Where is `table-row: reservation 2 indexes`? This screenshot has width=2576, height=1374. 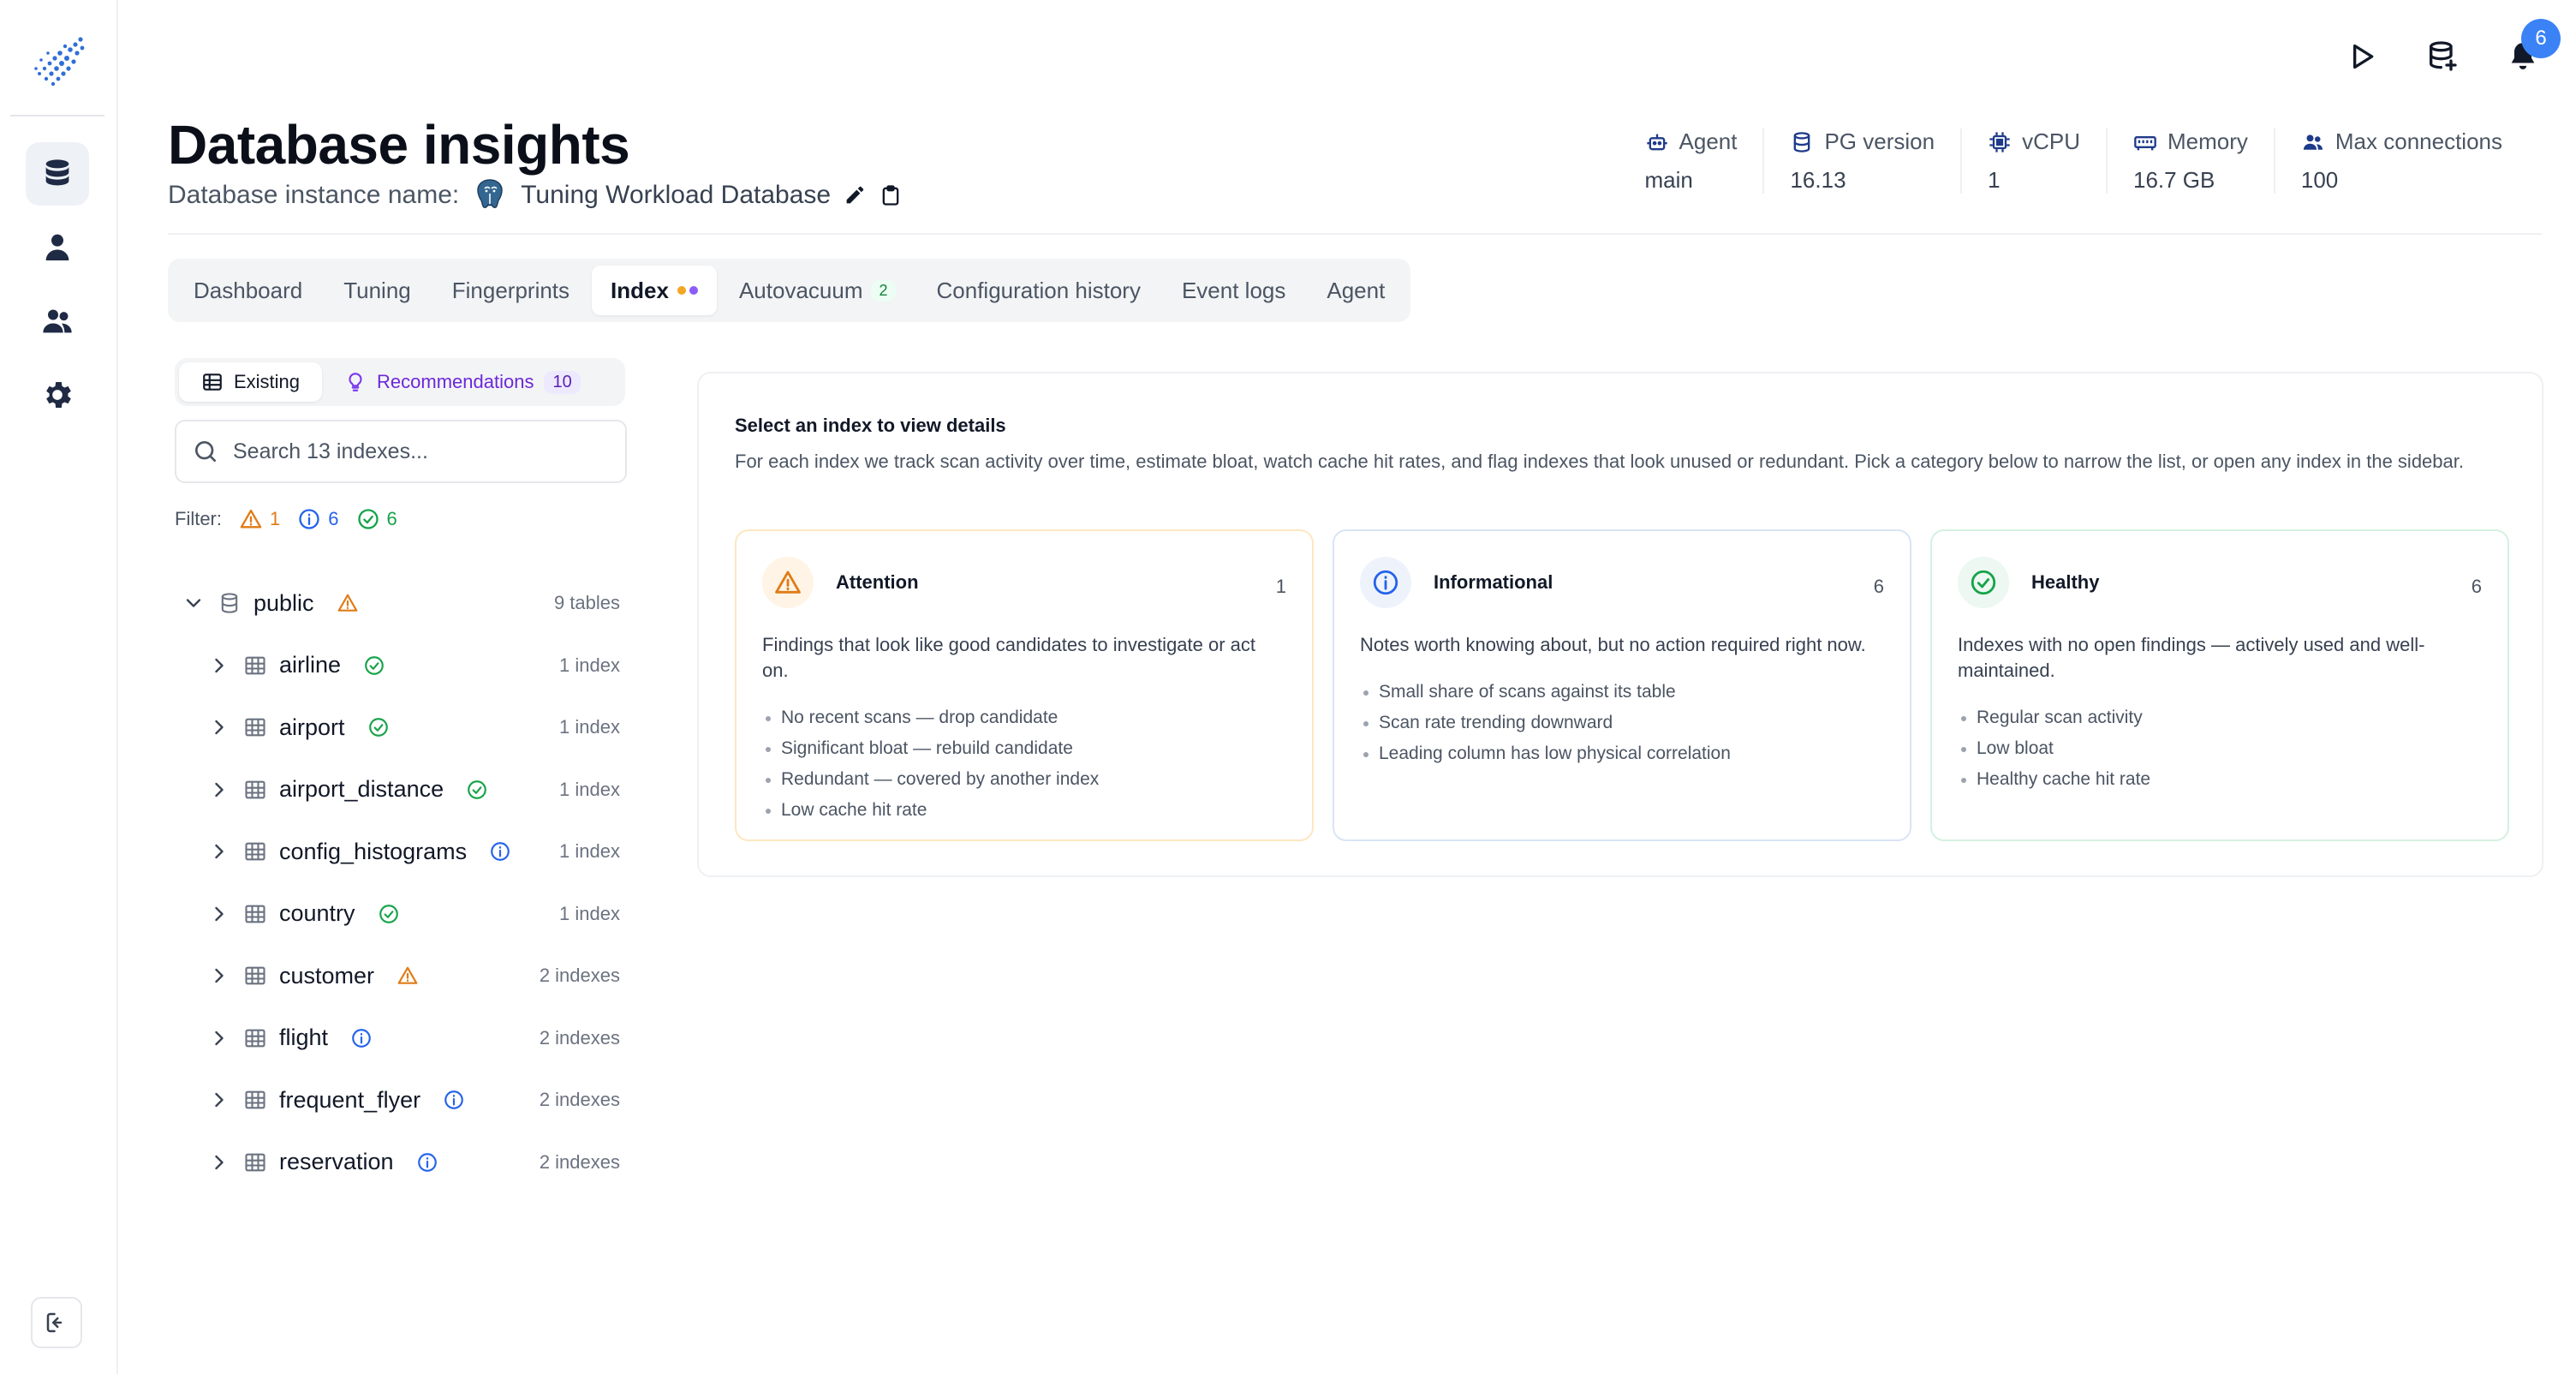
table-row: reservation 2 indexes is located at coordinates (401, 1163).